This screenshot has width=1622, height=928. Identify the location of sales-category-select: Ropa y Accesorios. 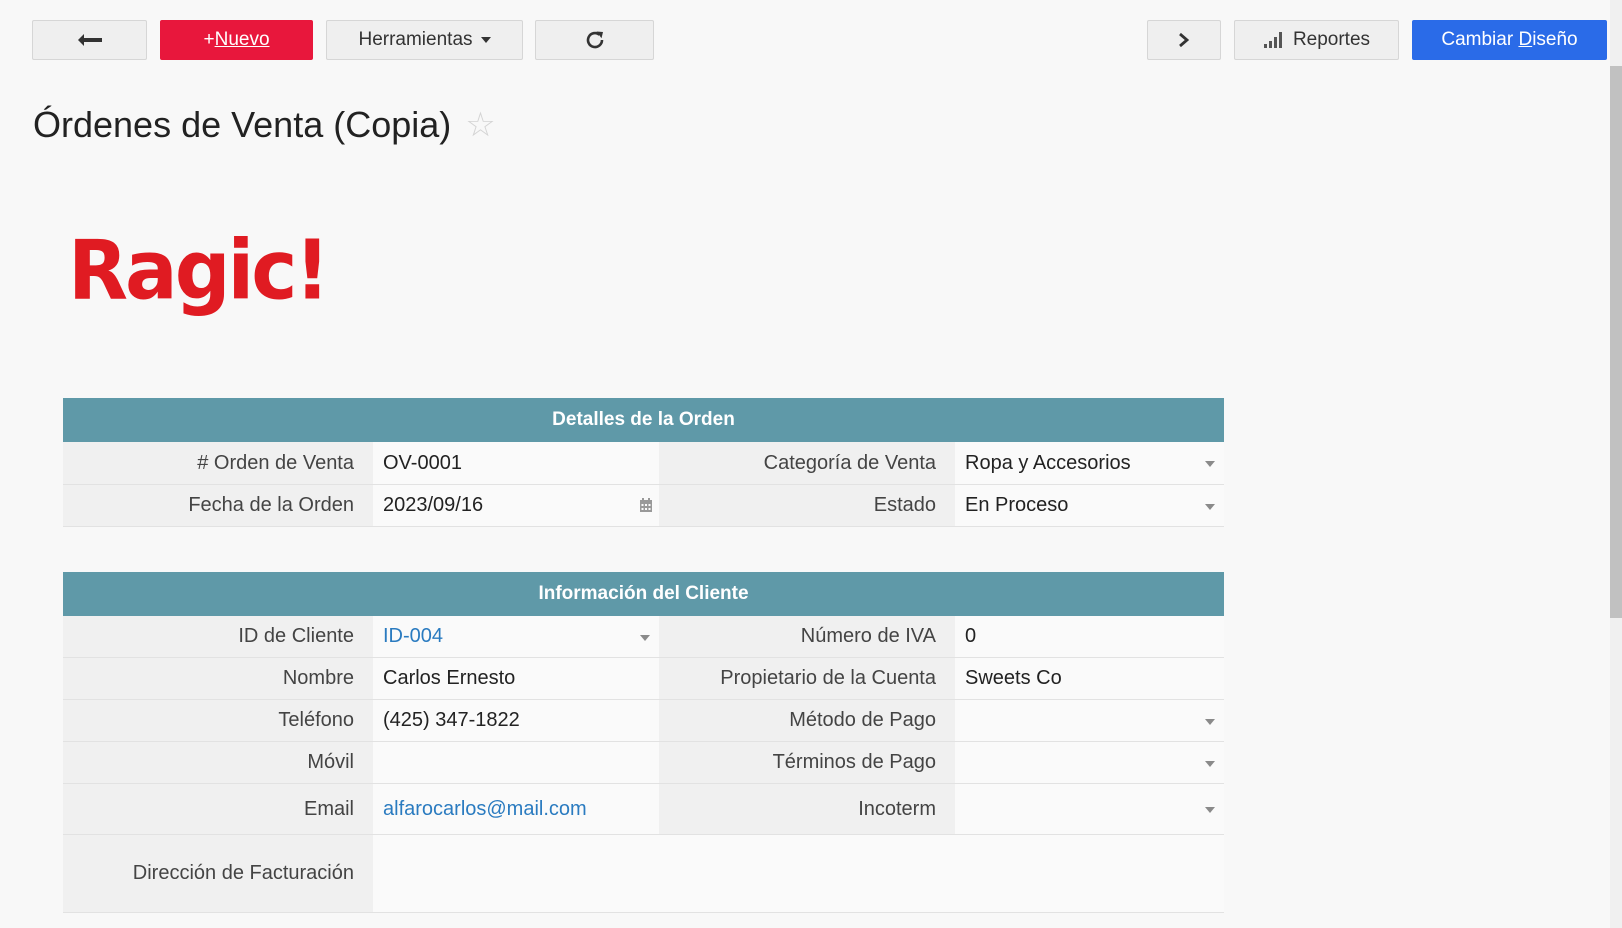
(1089, 463).